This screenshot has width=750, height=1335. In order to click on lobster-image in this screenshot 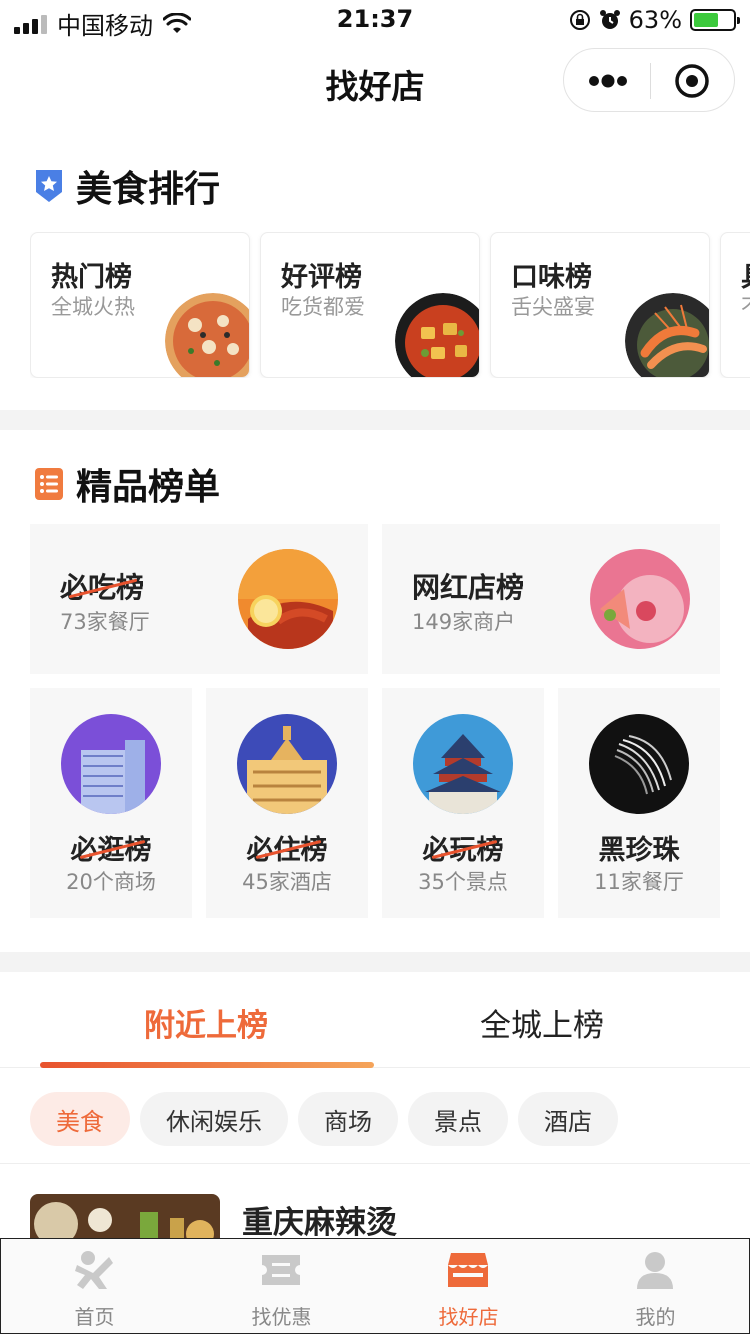, I will do `click(288, 599)`.